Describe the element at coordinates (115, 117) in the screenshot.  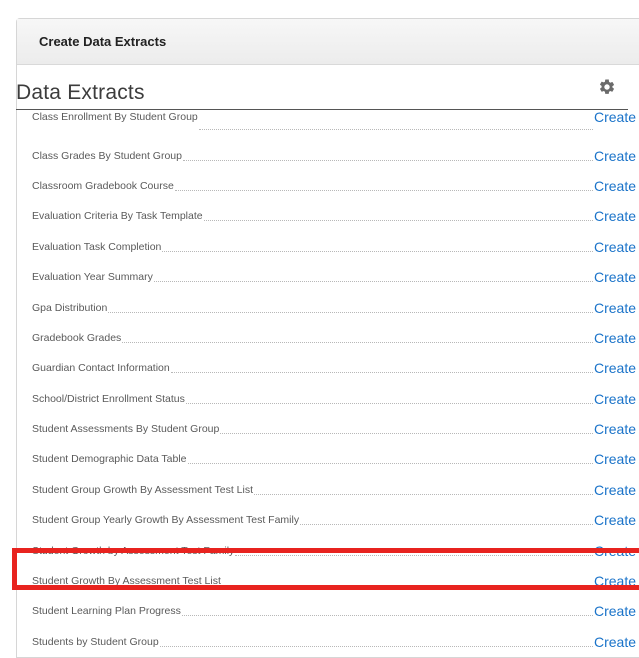
I see `extract-label: Class Enrollment By Student Group` at that location.